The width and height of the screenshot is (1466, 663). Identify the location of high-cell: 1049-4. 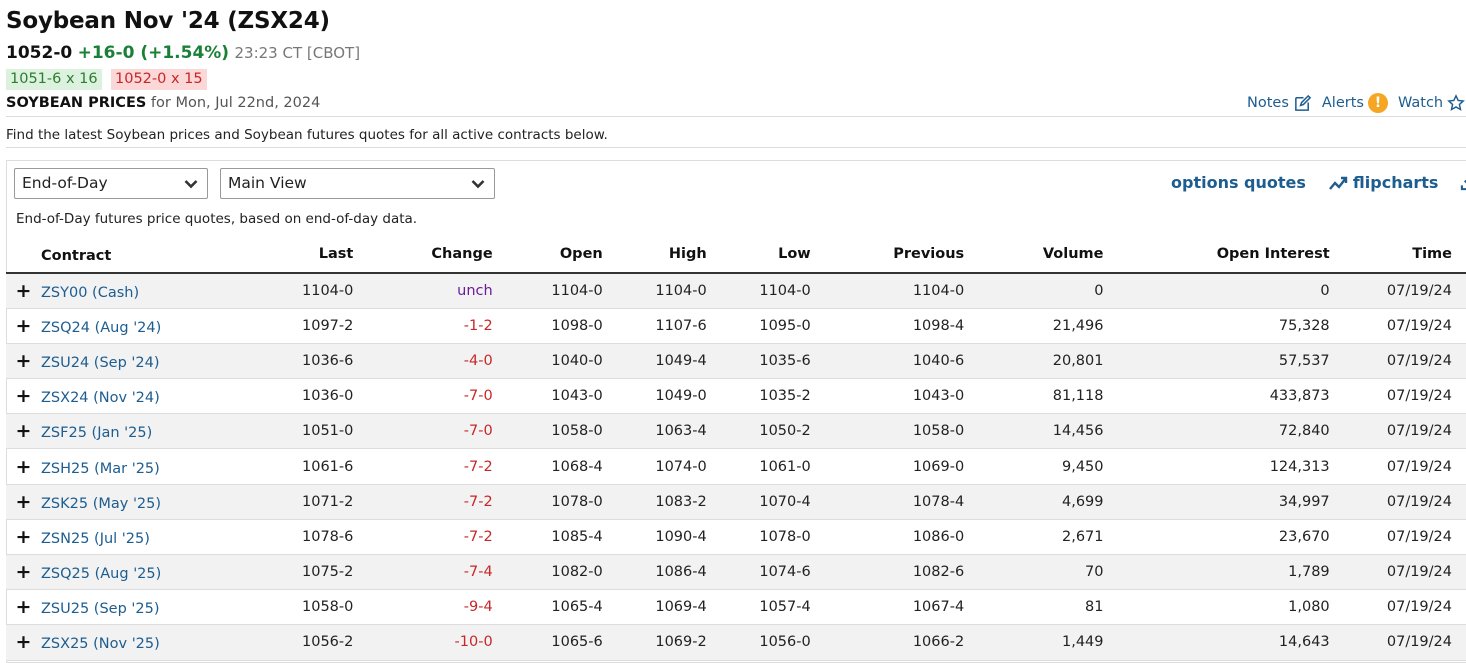
(658, 361).